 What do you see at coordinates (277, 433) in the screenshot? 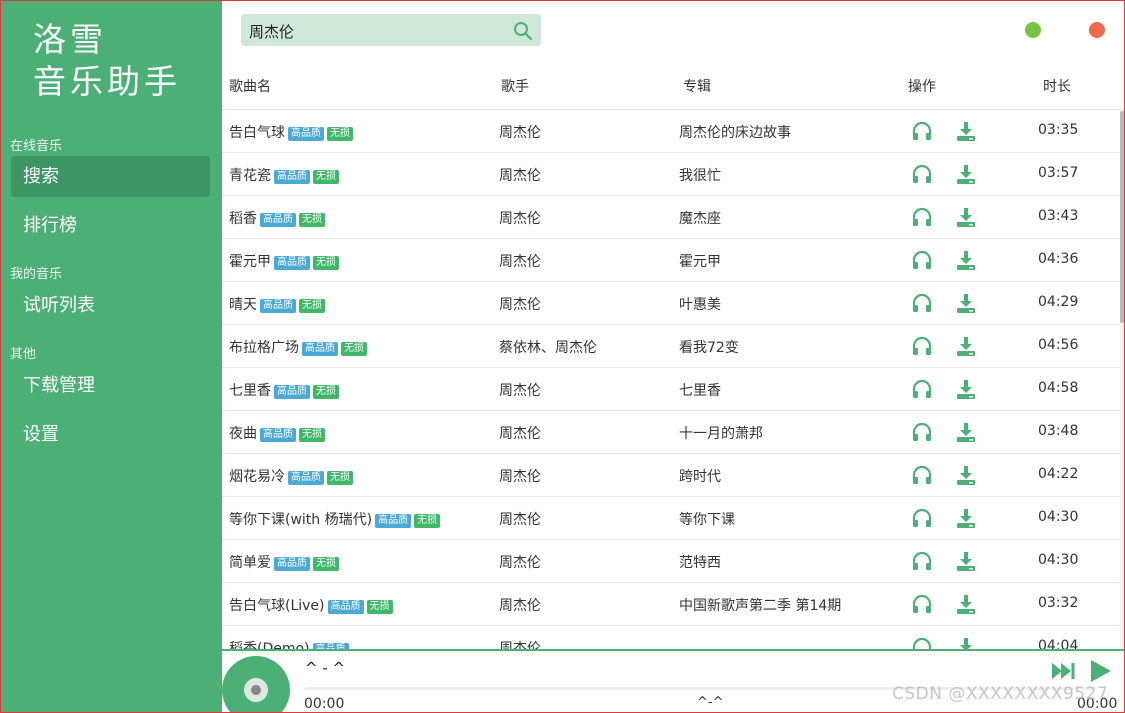
I see `song-name: 夜曲 高品质 无损` at bounding box center [277, 433].